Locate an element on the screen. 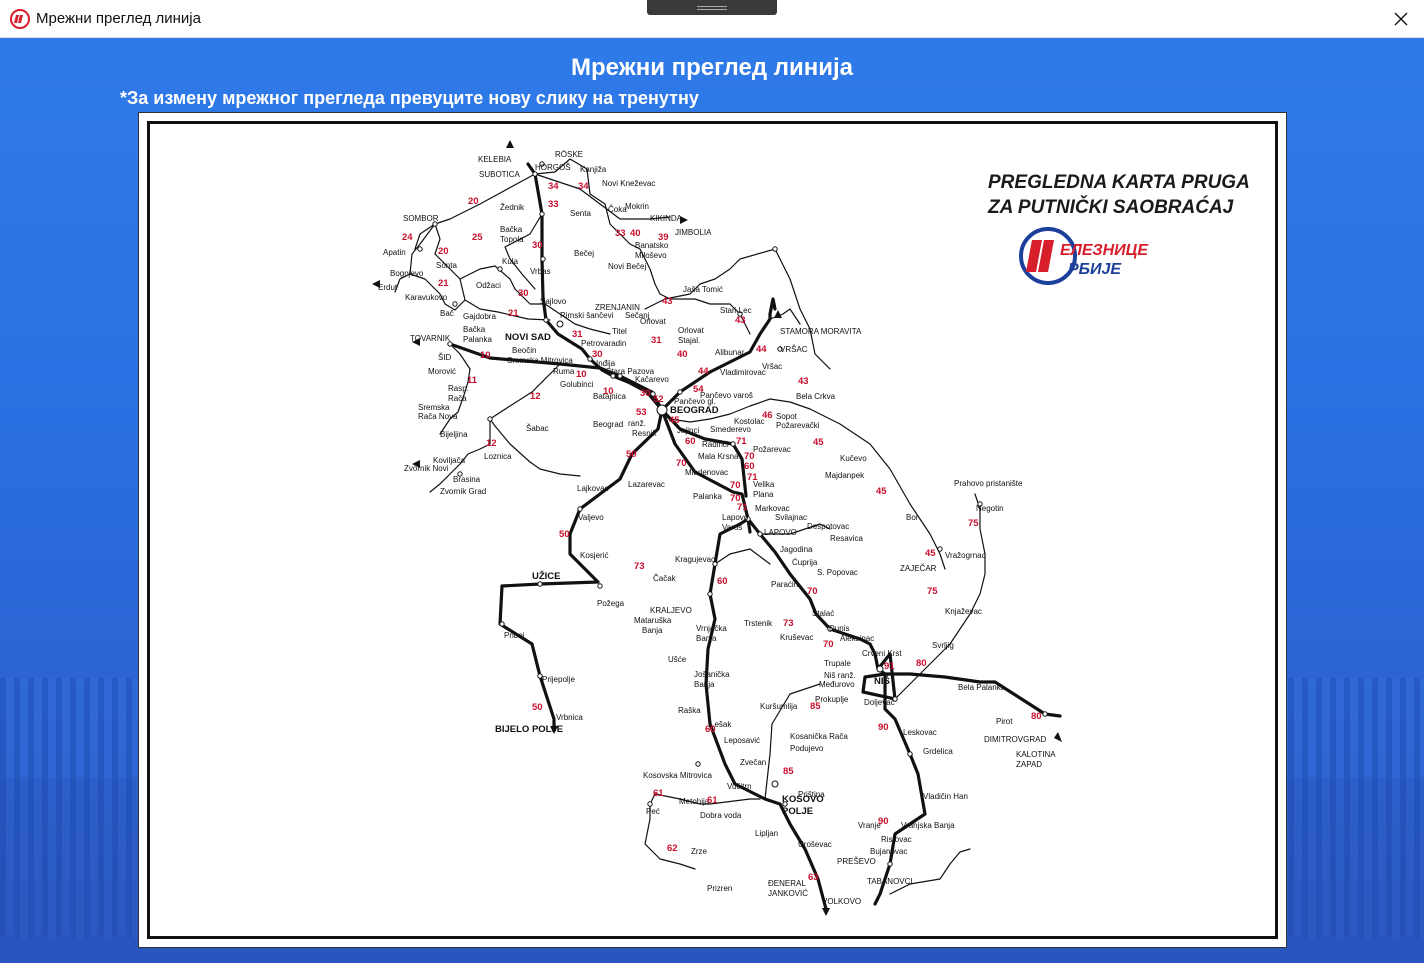 This screenshot has height=963, width=1424. svg-text: Sremska Mitrovica is located at coordinates (540, 360).